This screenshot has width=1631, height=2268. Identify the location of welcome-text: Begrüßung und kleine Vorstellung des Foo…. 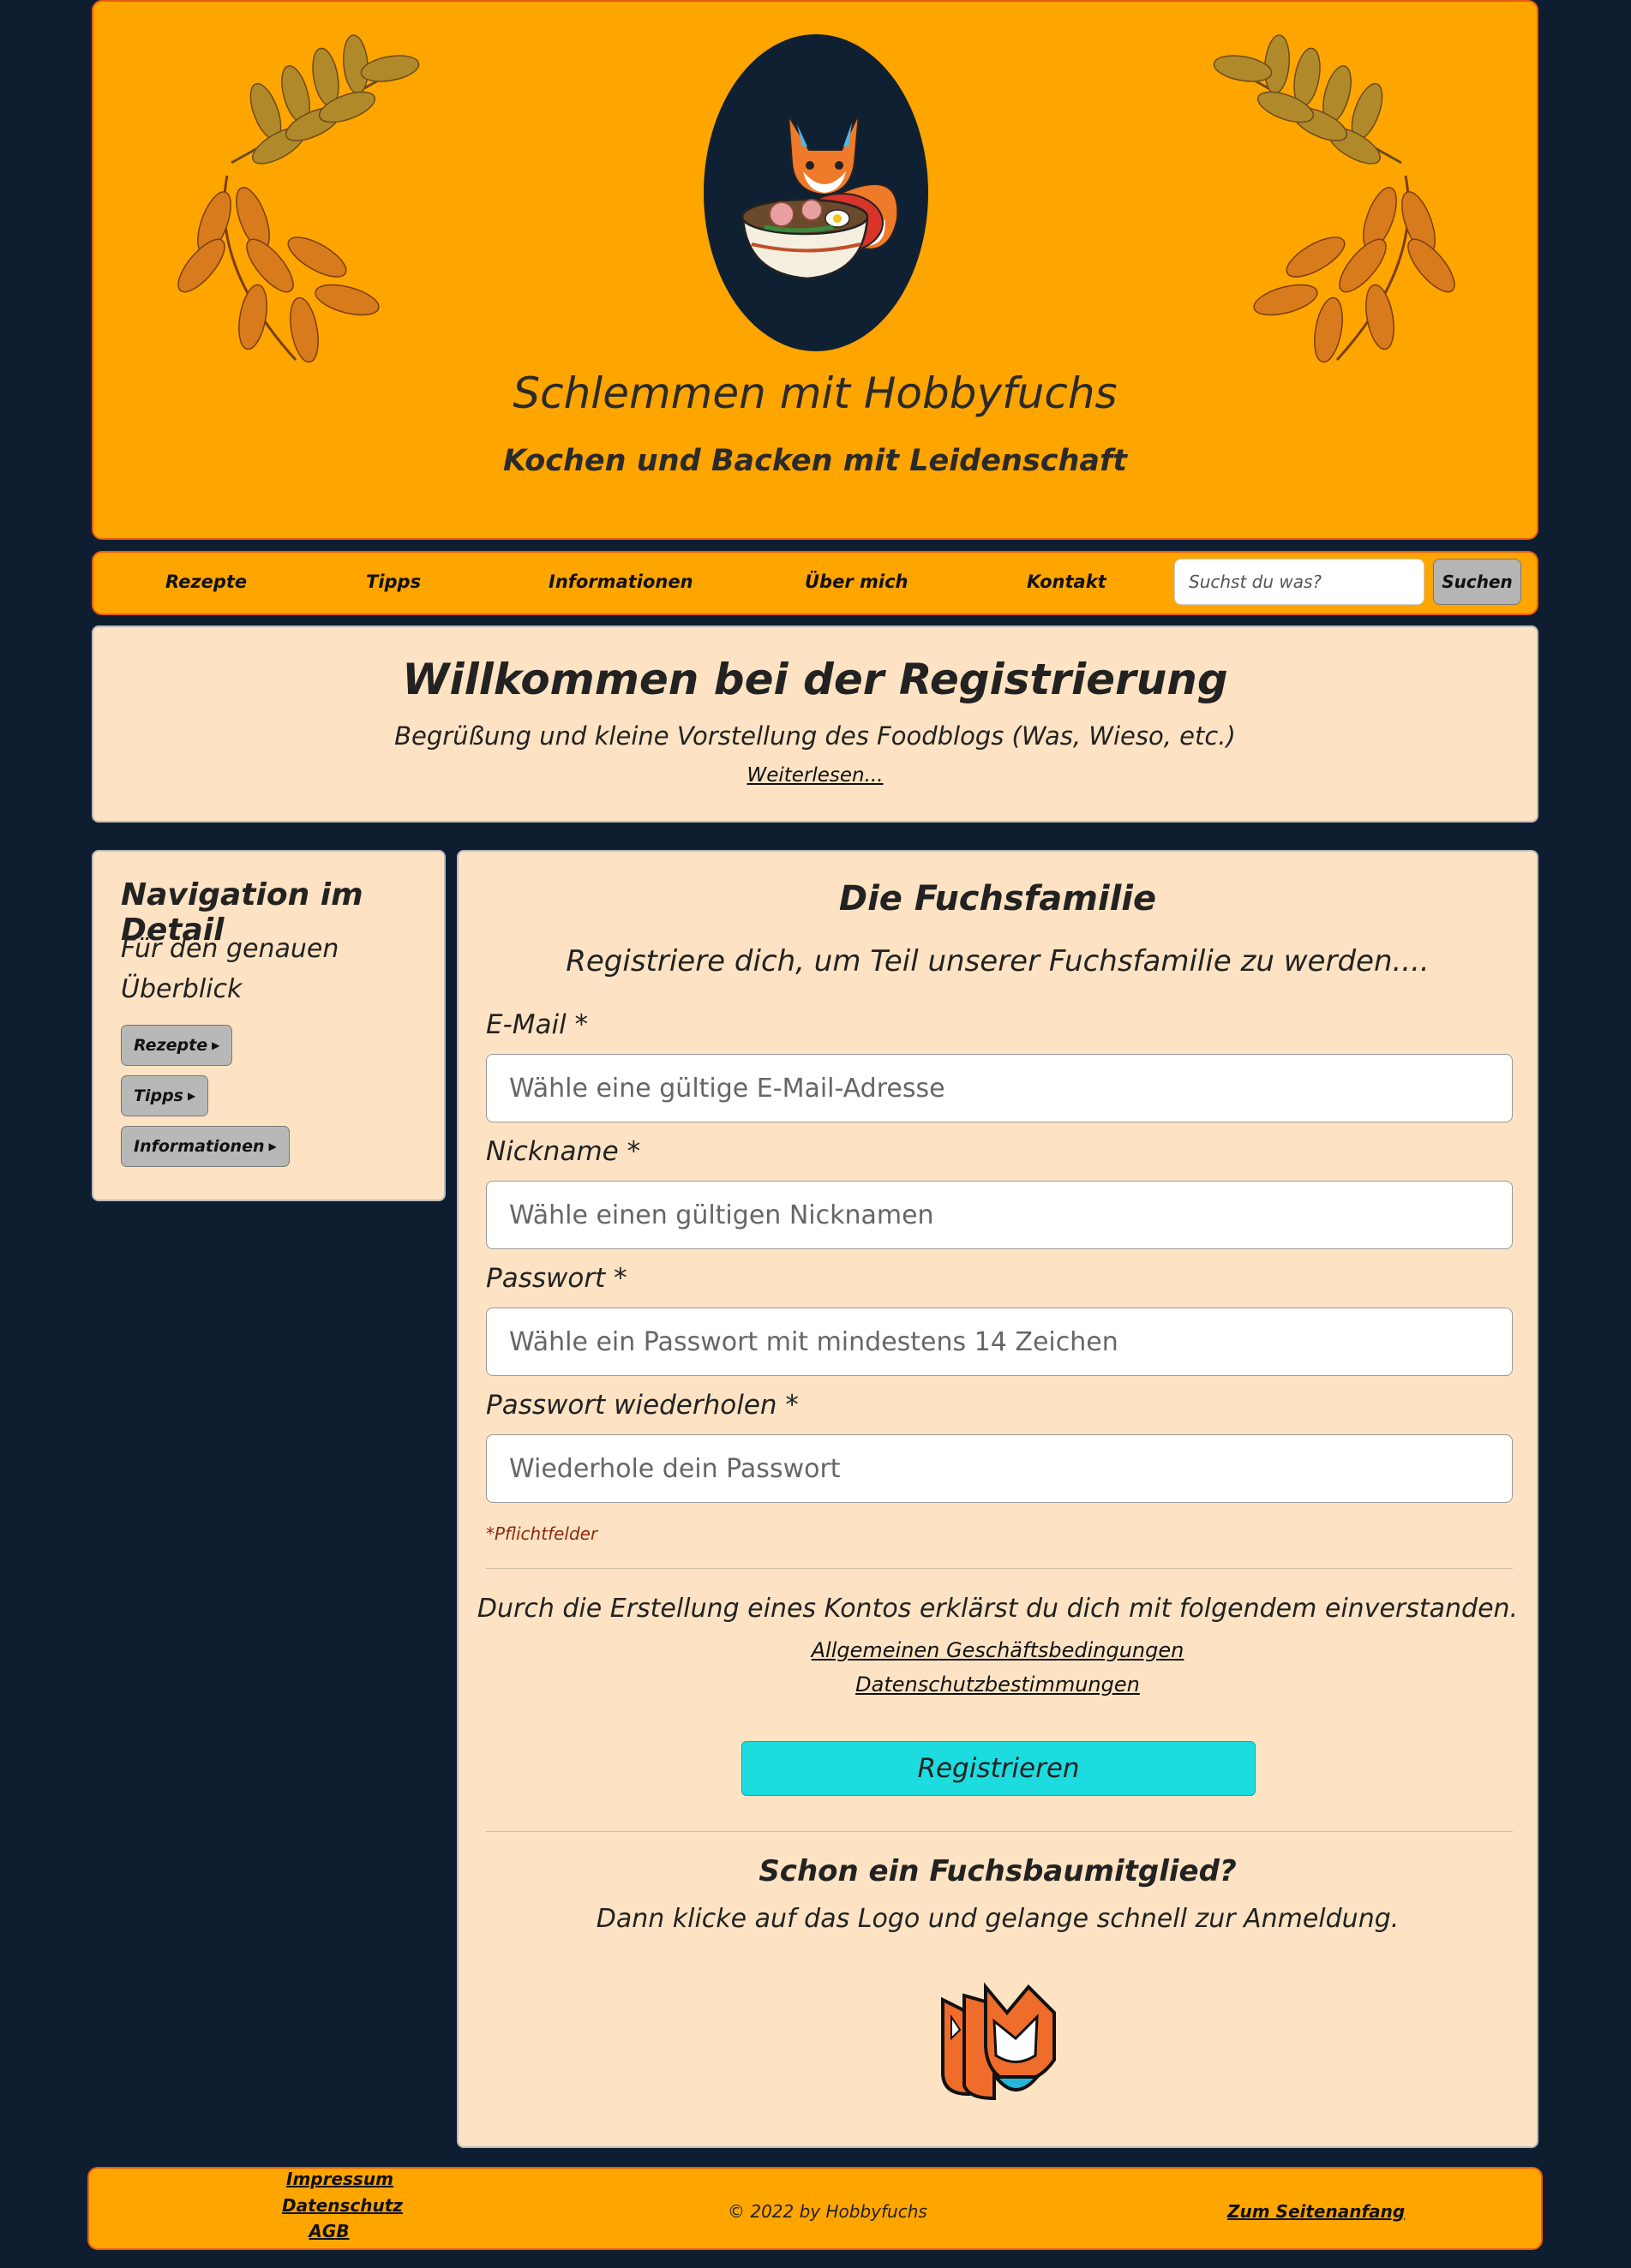
(815, 736).